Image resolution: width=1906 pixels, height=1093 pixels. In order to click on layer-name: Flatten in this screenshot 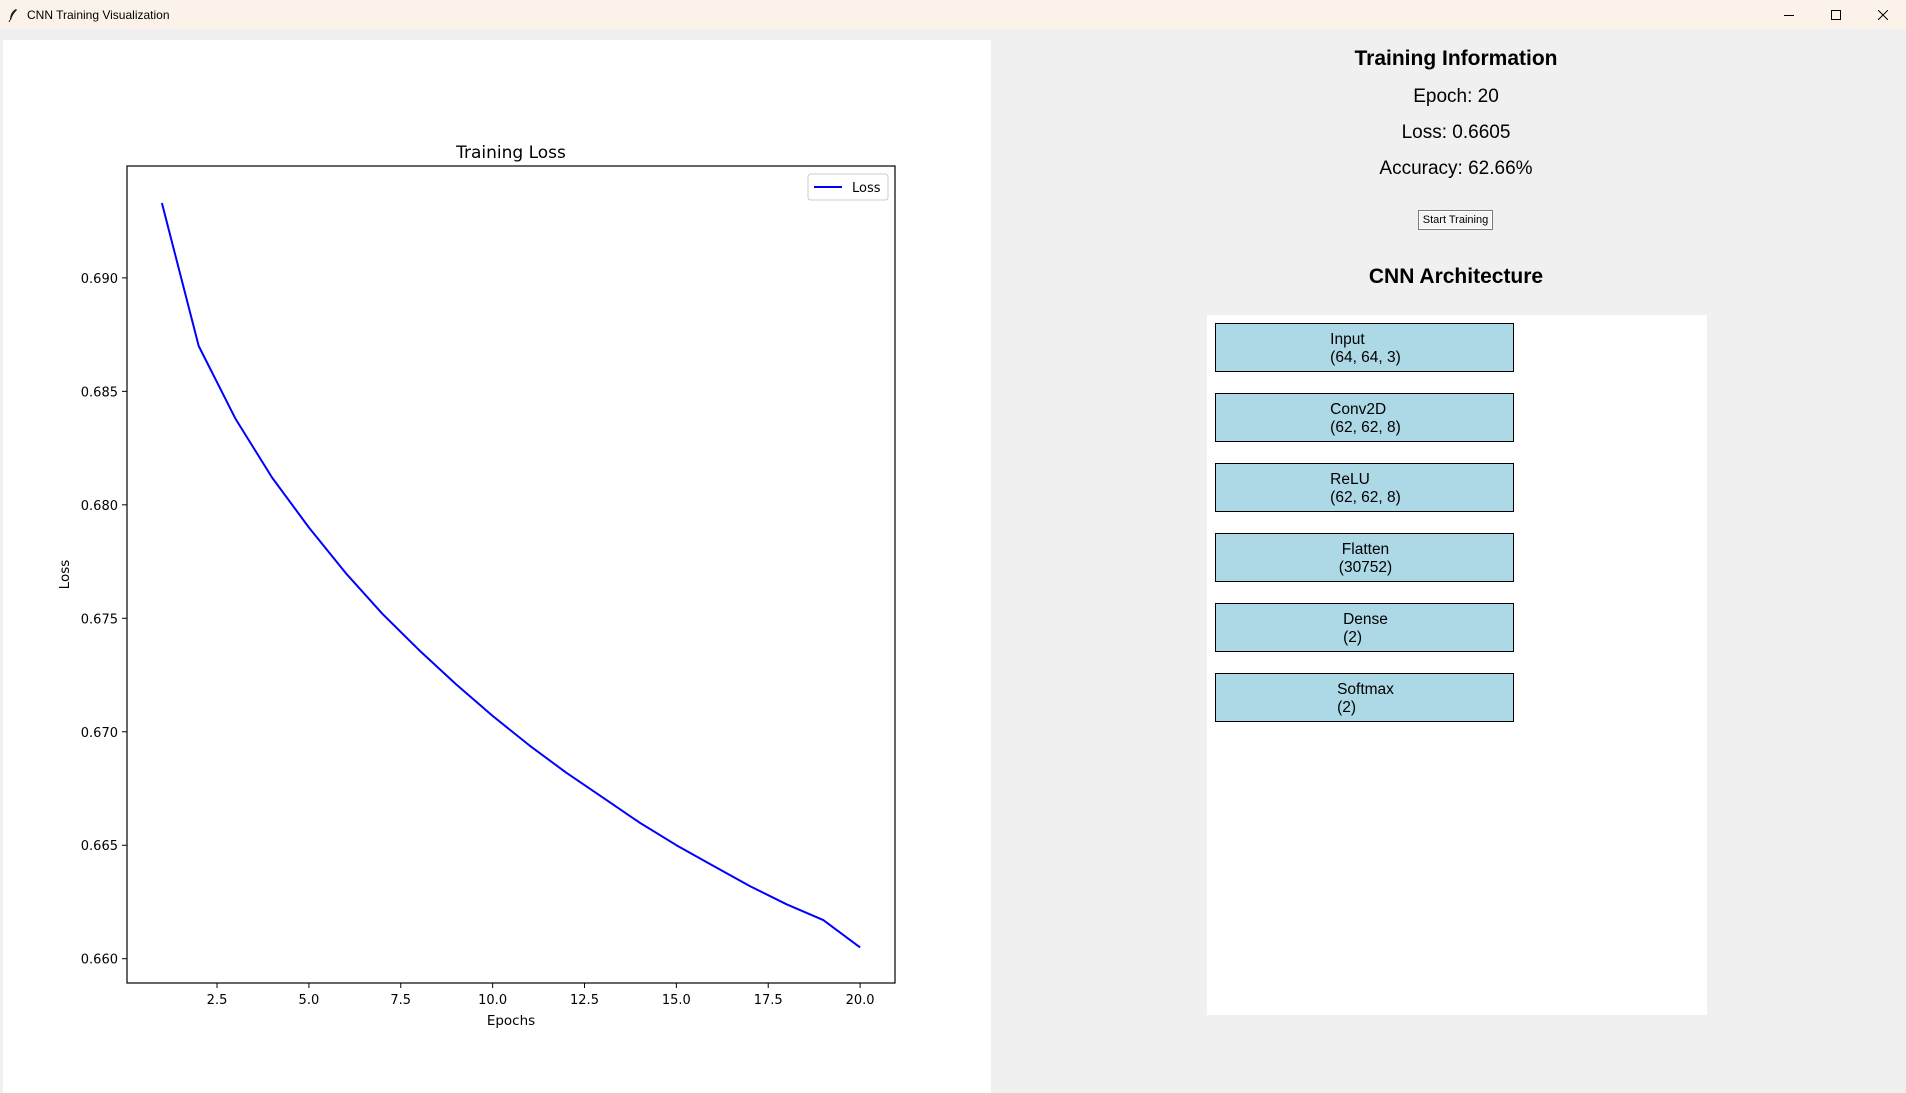, I will do `click(1365, 549)`.